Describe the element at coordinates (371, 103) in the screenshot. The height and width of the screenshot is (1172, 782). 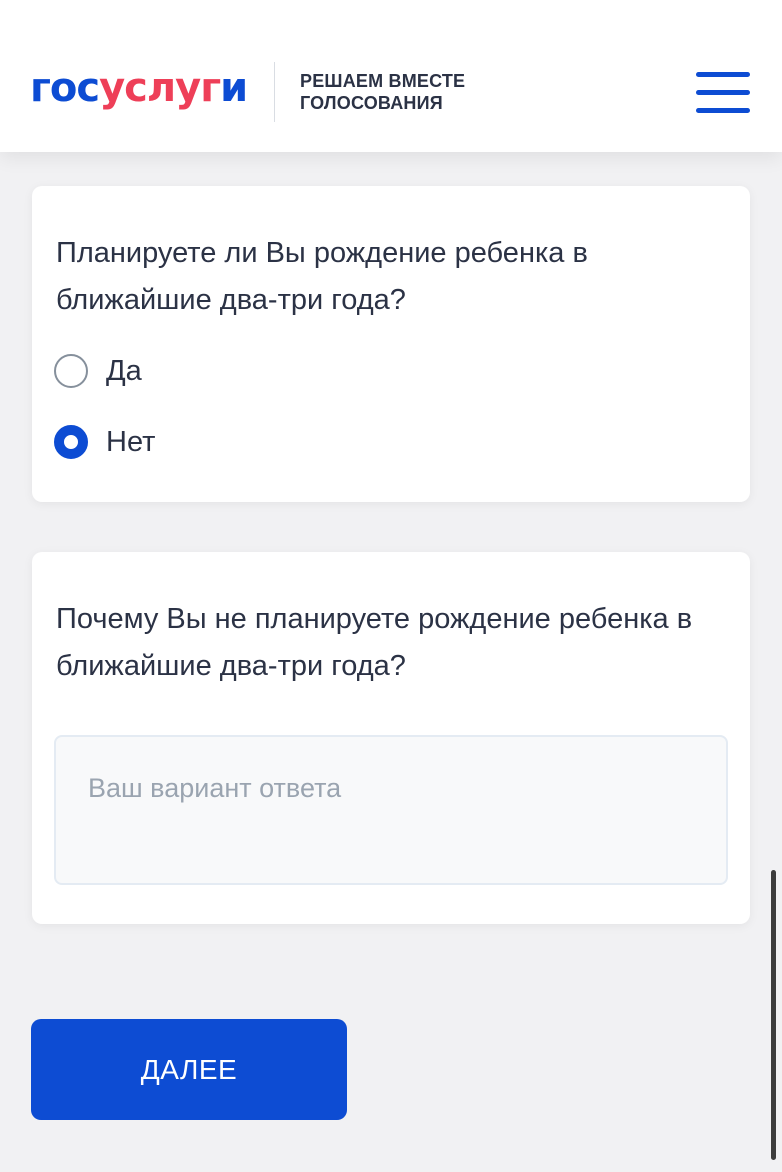
I see `header-subtitle-line2: ГОЛОСОВАНИЯ` at that location.